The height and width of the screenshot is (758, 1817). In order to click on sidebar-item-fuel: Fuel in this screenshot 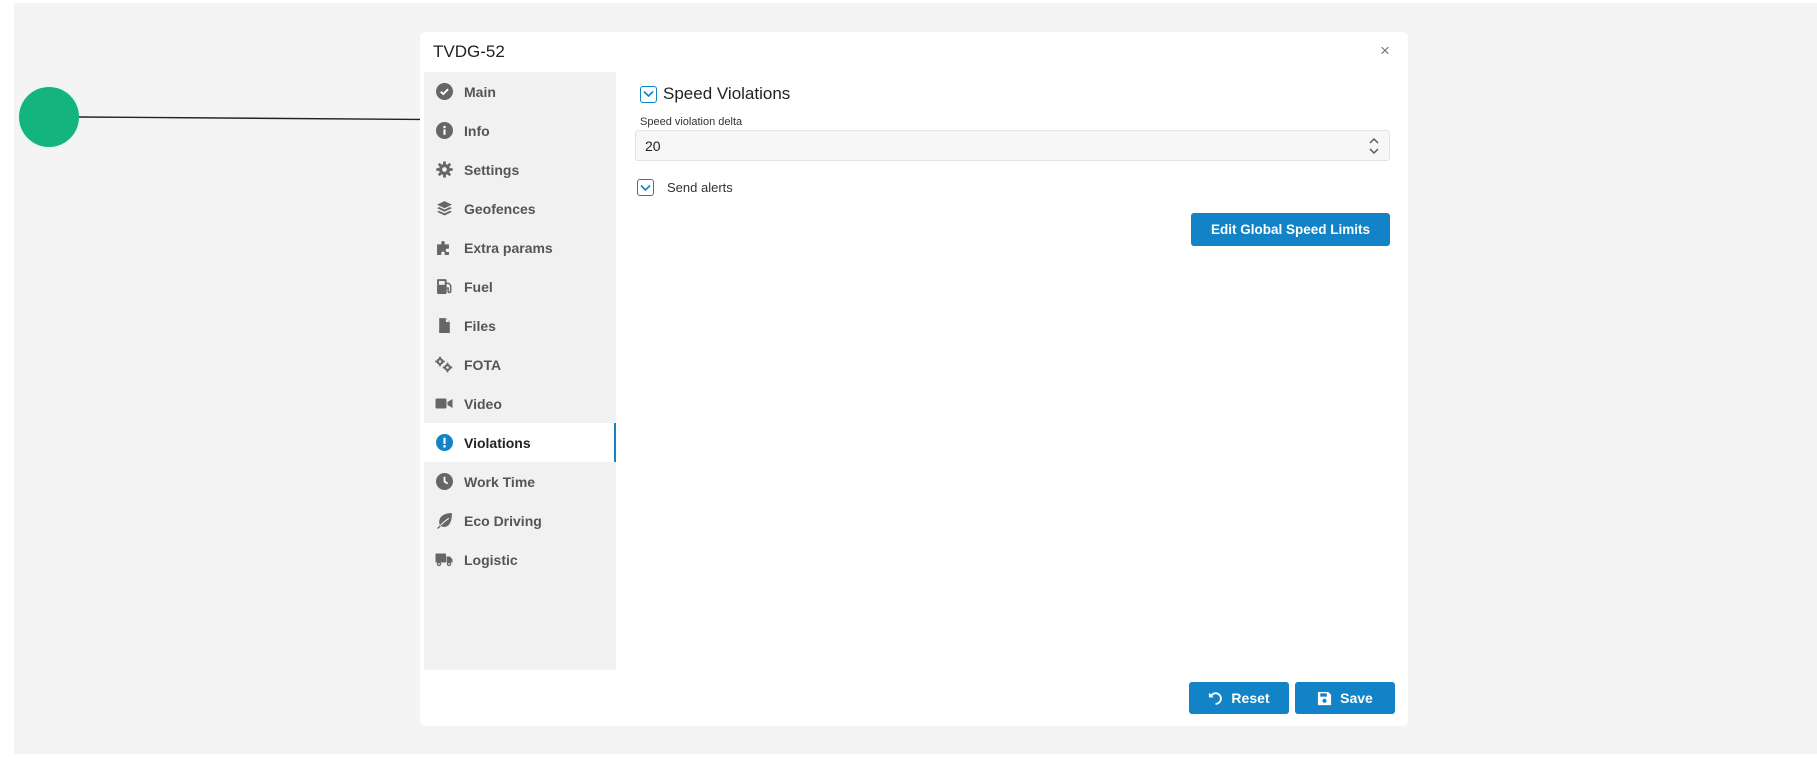, I will do `click(520, 286)`.